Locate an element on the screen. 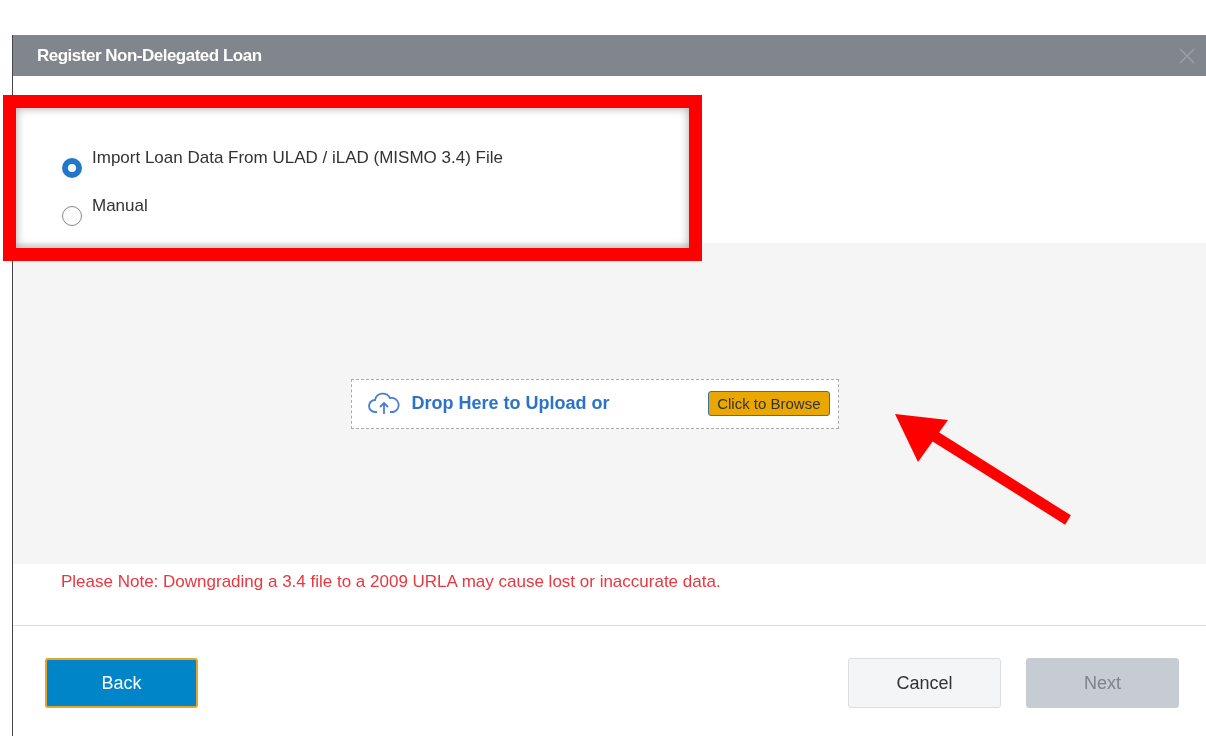 This screenshot has width=1206, height=736. radio-label: Manual is located at coordinates (120, 206).